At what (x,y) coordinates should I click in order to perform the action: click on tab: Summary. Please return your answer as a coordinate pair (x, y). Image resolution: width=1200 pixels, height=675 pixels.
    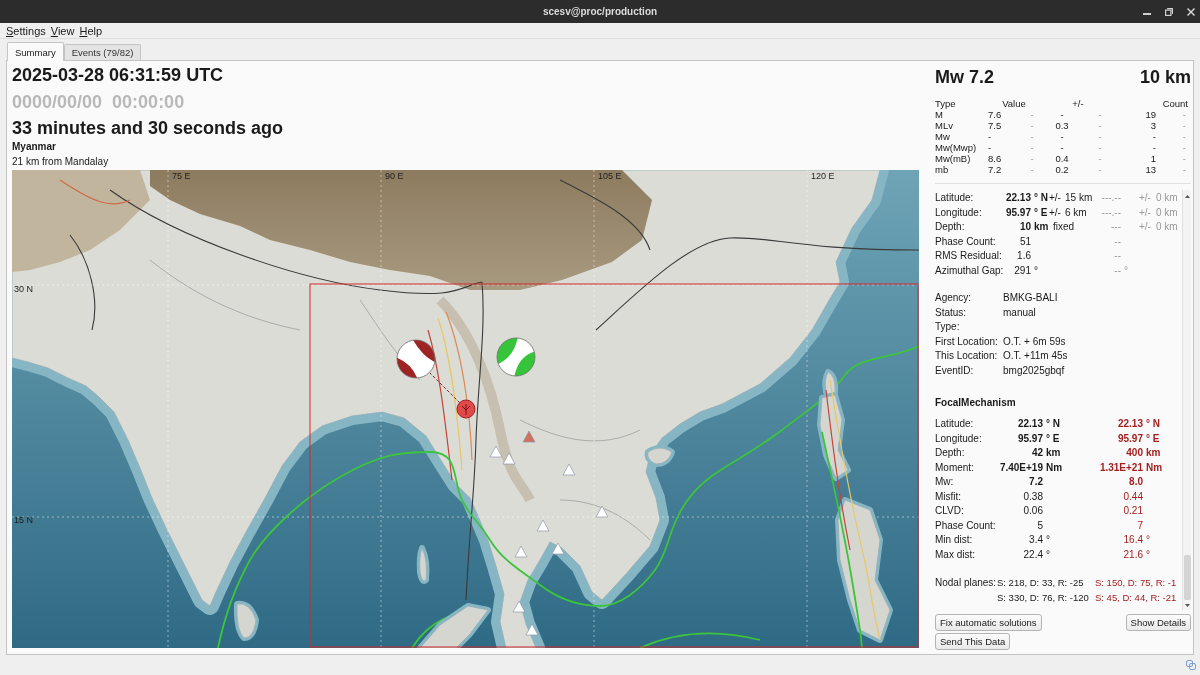
    Looking at the image, I should click on (35, 51).